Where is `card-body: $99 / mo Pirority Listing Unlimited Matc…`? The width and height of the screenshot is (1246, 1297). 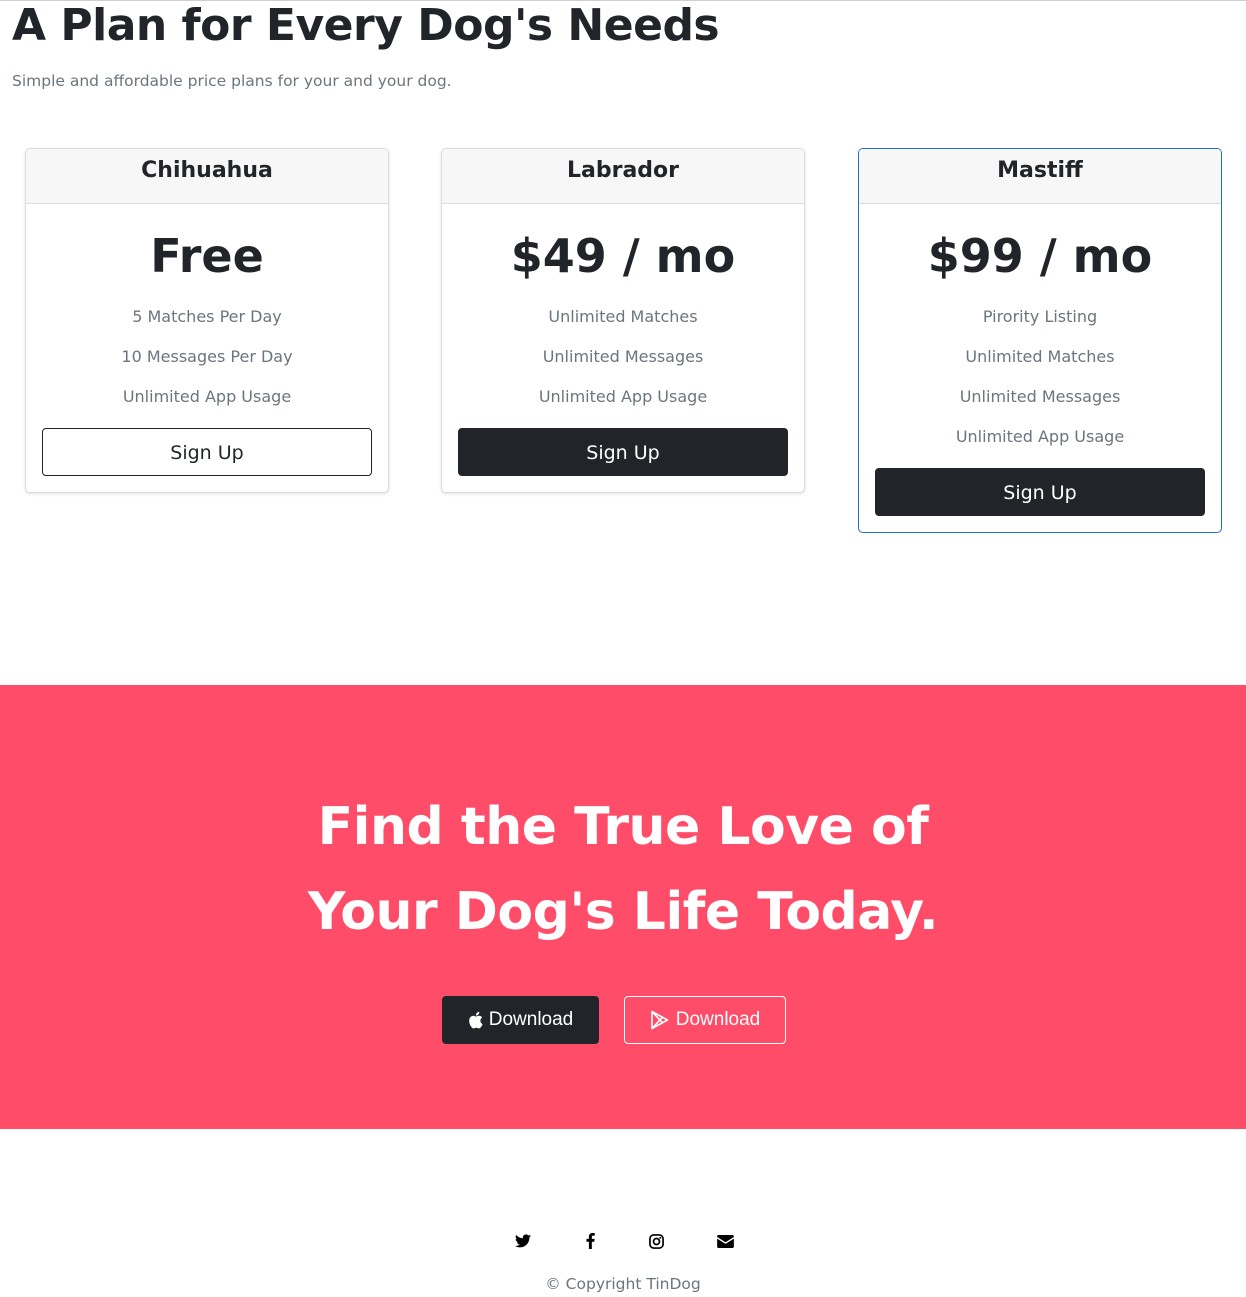 card-body: $99 / mo Pirority Listing Unlimited Matc… is located at coordinates (1040, 368).